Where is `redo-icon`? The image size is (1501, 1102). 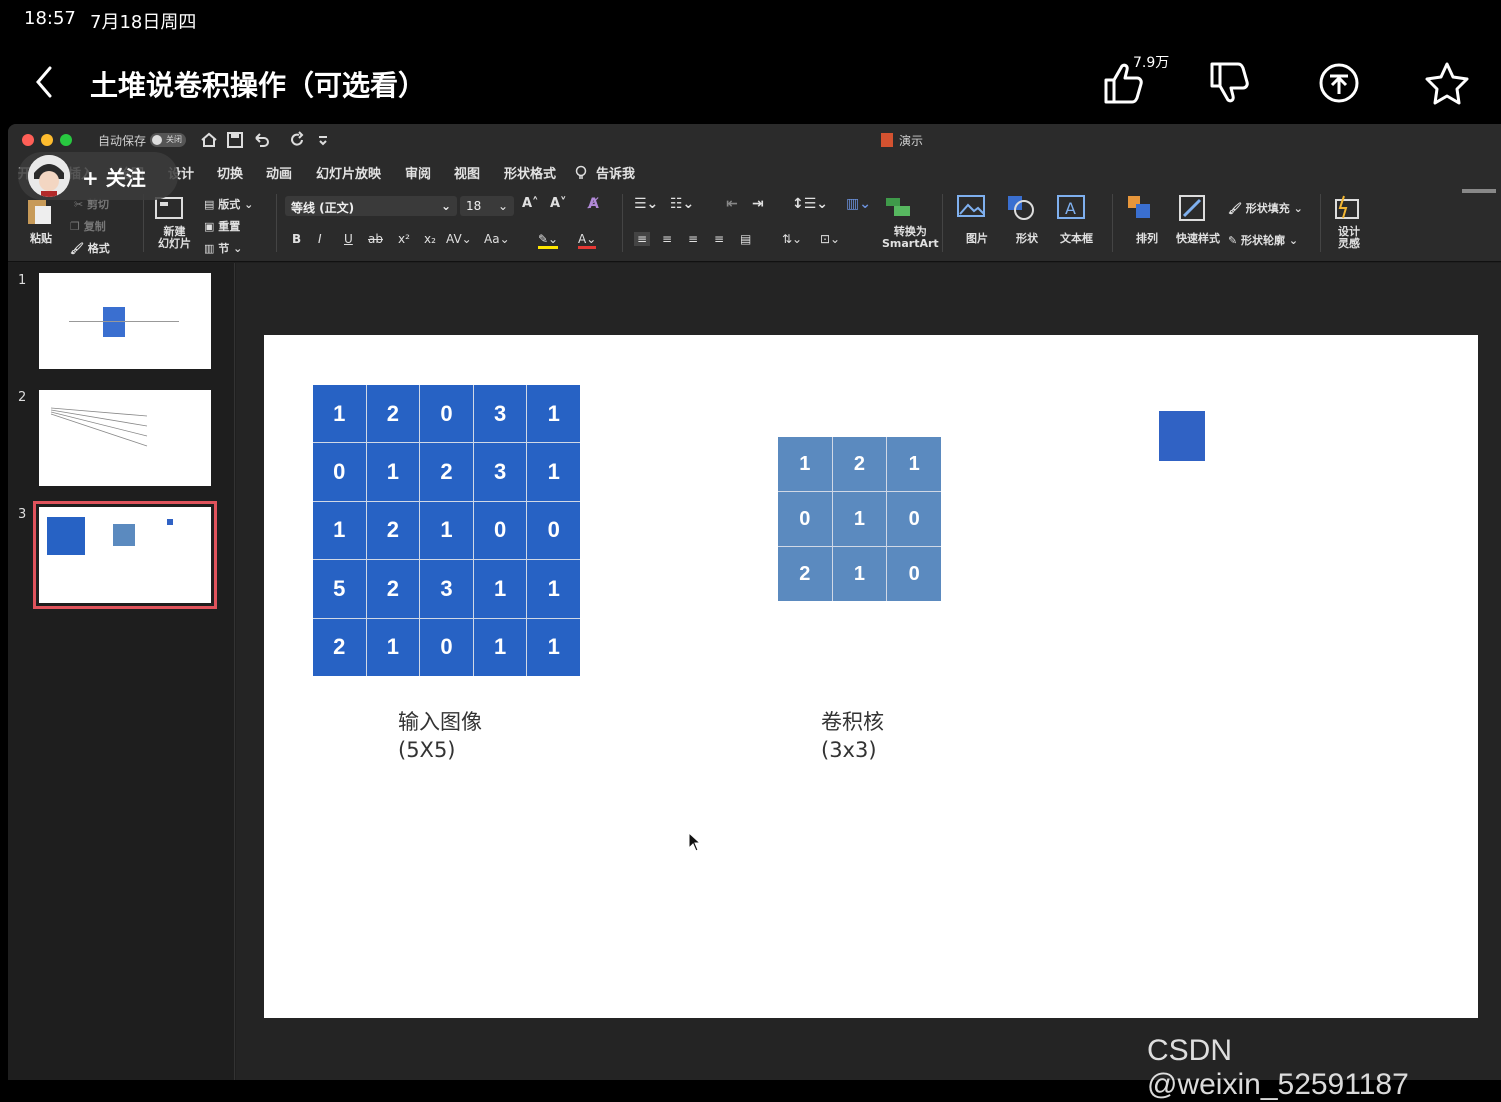
redo-icon is located at coordinates (297, 140).